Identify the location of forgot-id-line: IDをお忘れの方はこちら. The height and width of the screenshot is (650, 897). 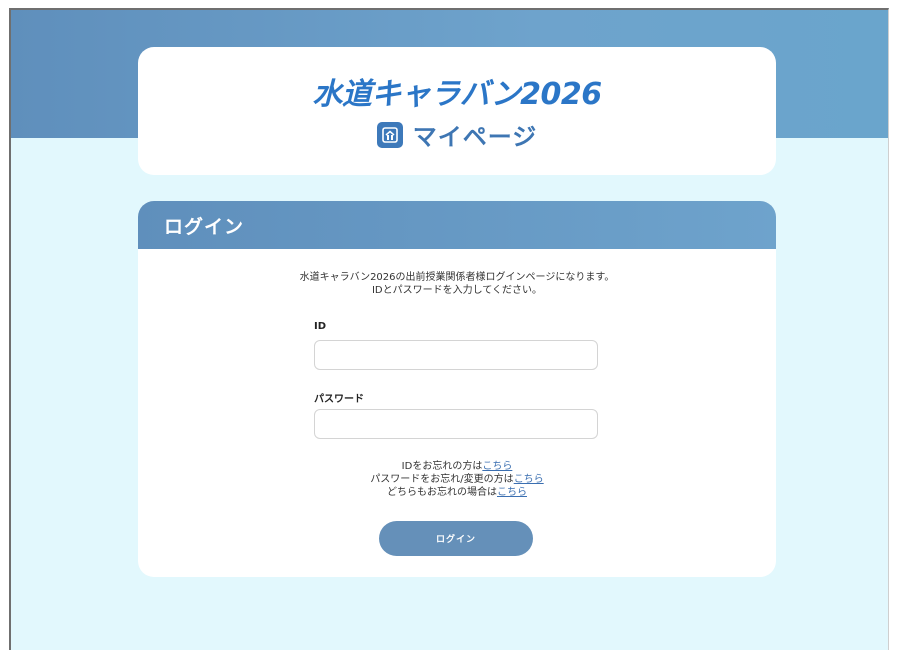
(457, 466).